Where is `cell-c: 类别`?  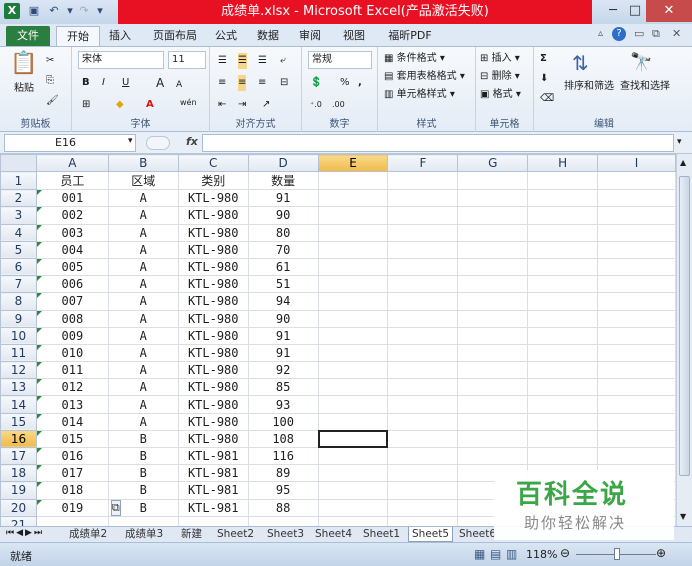
cell-c: 类别 is located at coordinates (213, 181).